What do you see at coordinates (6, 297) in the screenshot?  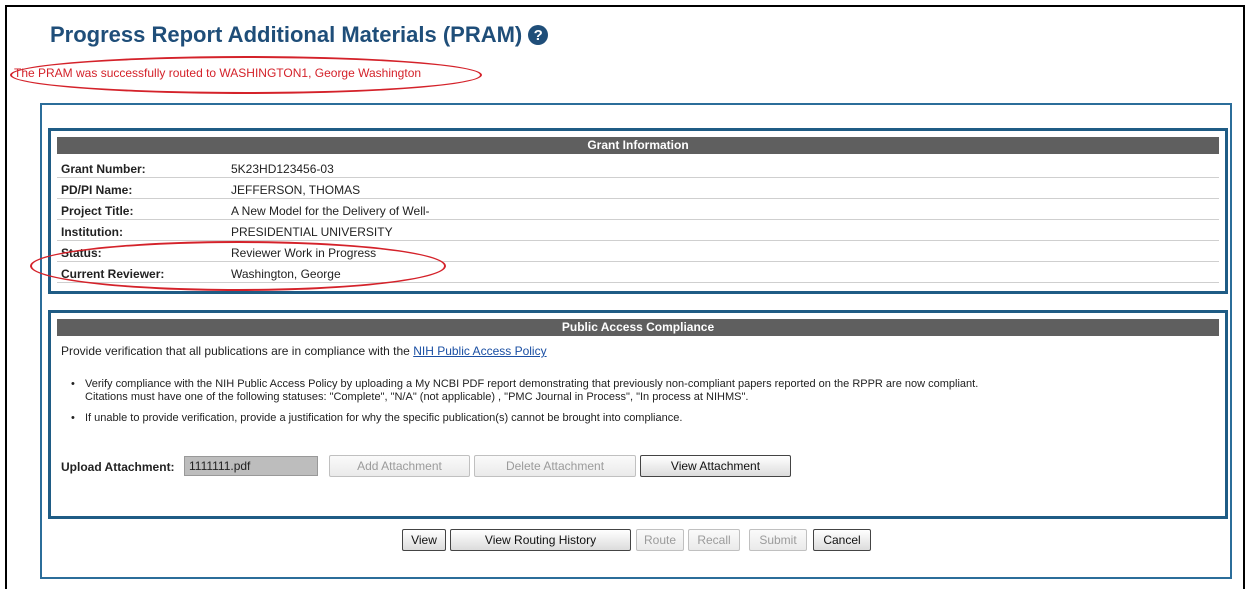 I see `frame-left-border` at bounding box center [6, 297].